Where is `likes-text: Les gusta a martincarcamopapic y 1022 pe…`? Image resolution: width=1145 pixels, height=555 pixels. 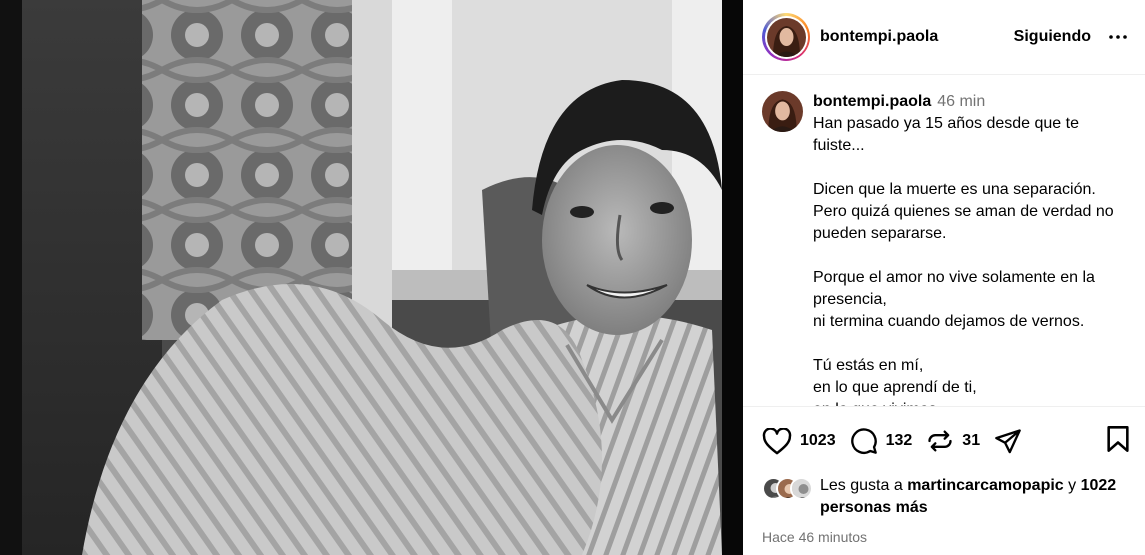 likes-text: Les gusta a martincarcamopapic y 1022 pe… is located at coordinates (974, 497).